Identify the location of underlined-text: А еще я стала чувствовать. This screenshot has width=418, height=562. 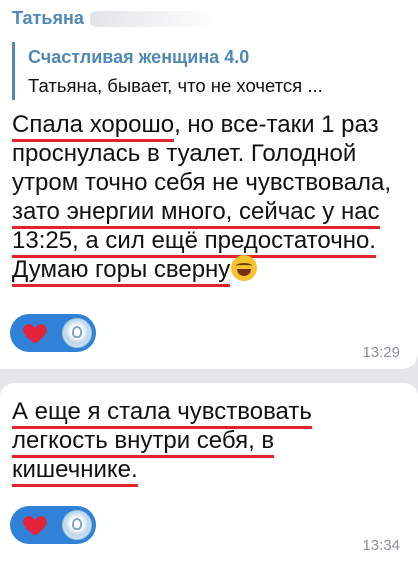
(162, 413).